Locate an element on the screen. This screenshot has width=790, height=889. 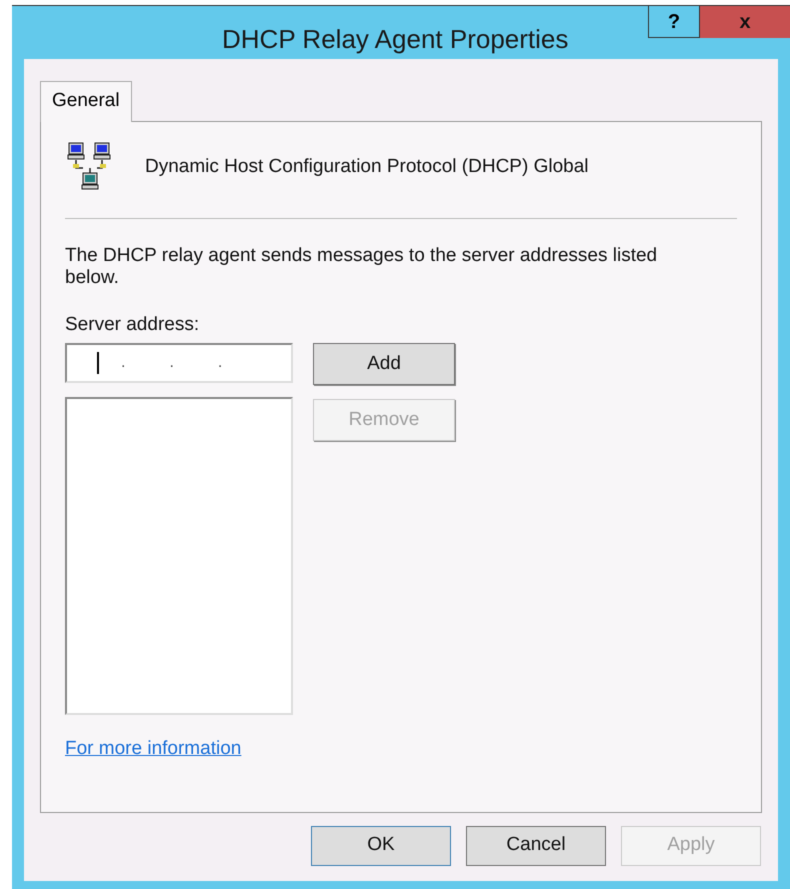
dialog-button: Add is located at coordinates (384, 364).